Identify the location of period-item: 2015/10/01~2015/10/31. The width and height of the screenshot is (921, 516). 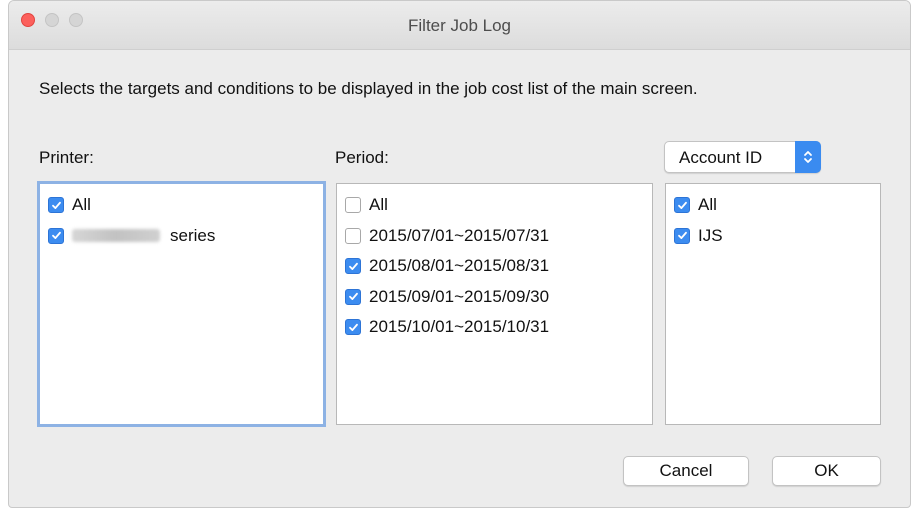
(494, 327).